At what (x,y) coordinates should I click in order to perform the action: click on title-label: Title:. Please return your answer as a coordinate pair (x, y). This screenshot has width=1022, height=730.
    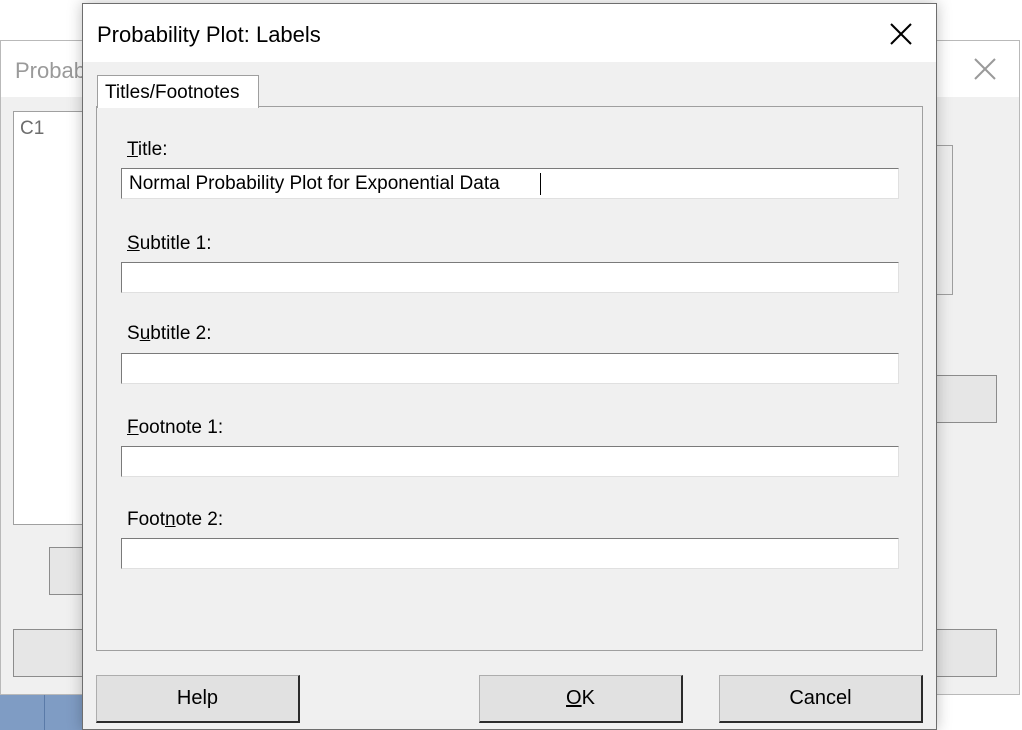
    Looking at the image, I should click on (147, 149).